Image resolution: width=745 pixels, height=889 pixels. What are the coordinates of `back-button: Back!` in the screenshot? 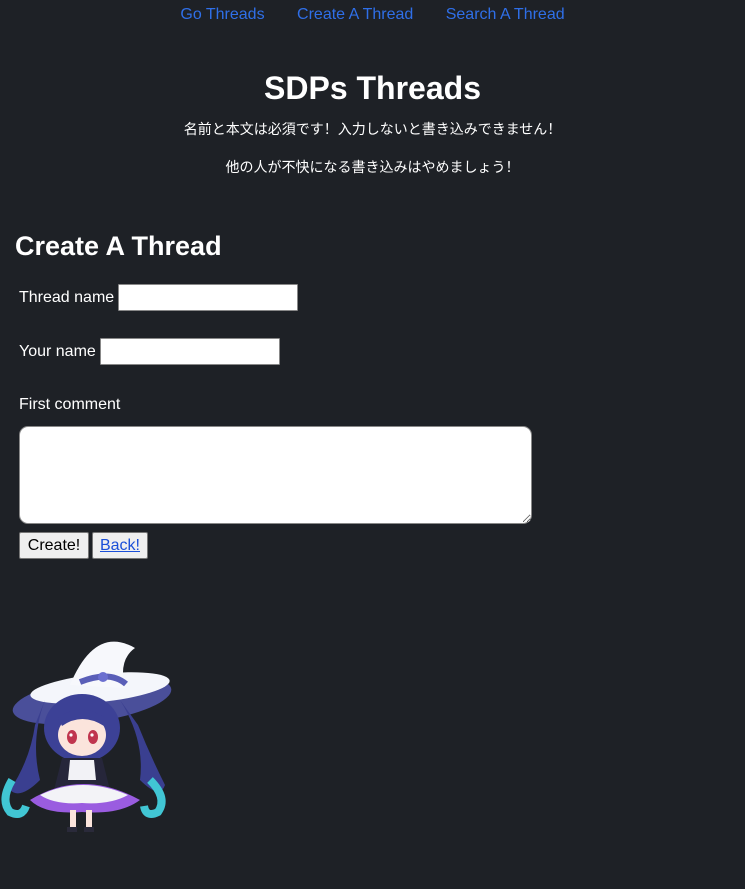 It's located at (120, 545).